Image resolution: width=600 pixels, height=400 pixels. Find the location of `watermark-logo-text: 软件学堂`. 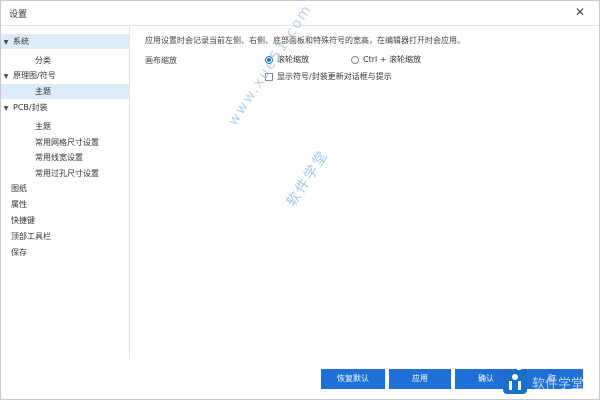

watermark-logo-text: 软件学堂 is located at coordinates (558, 384).